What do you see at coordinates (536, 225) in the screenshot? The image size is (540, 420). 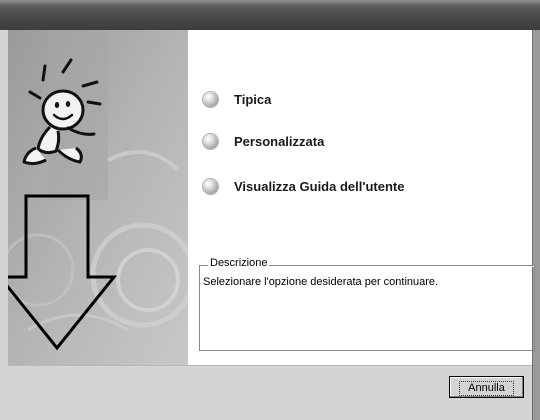 I see `window-frame-right` at bounding box center [536, 225].